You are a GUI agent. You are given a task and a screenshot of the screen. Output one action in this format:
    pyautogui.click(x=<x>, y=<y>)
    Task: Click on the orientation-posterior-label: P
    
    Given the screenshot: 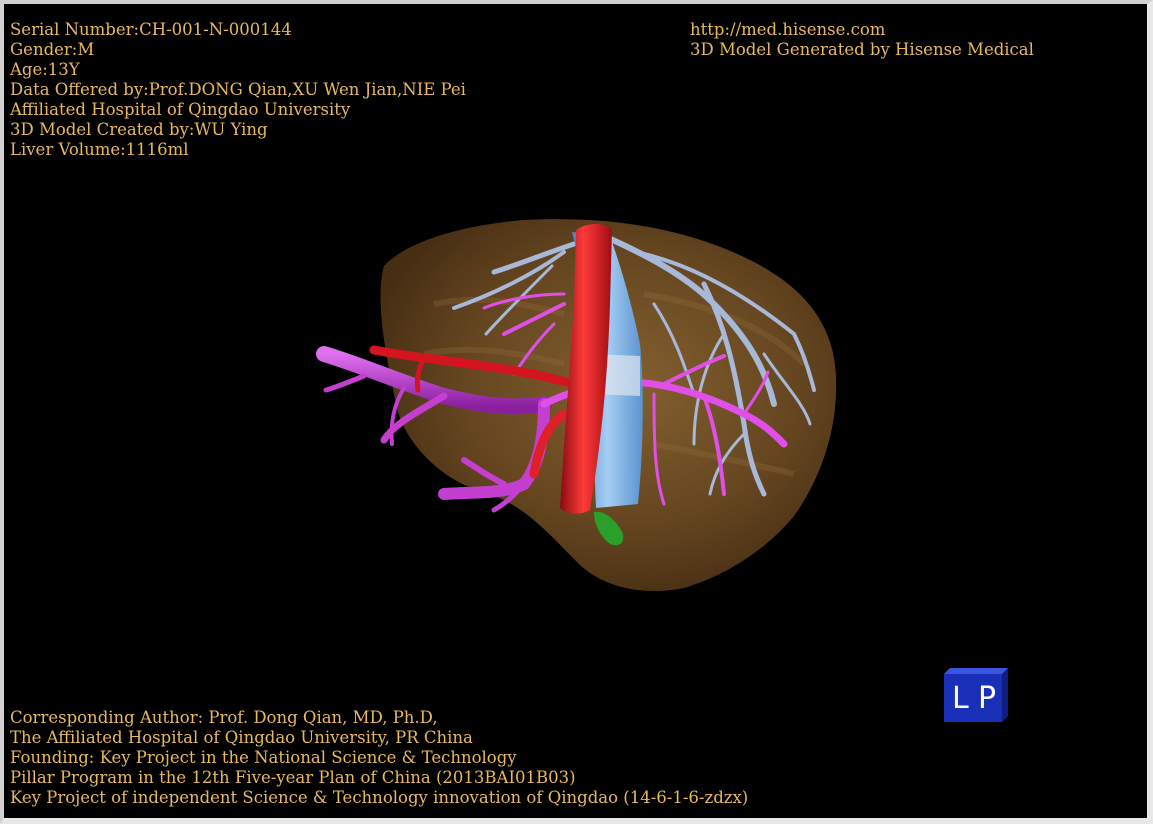 What is the action you would take?
    pyautogui.click(x=987, y=698)
    